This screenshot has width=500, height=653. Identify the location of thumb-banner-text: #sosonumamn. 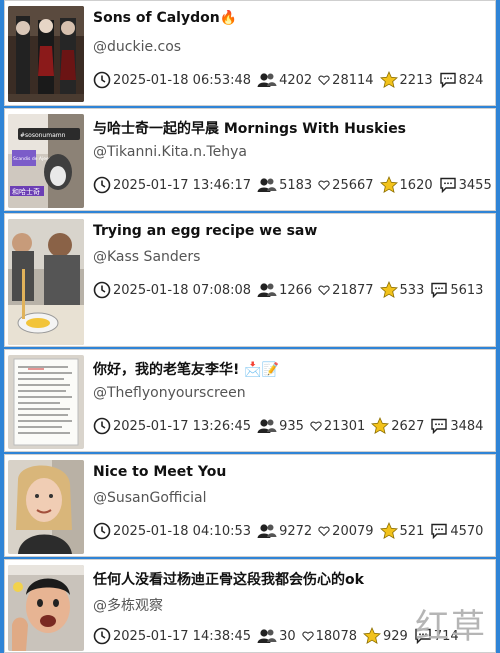
(43, 135).